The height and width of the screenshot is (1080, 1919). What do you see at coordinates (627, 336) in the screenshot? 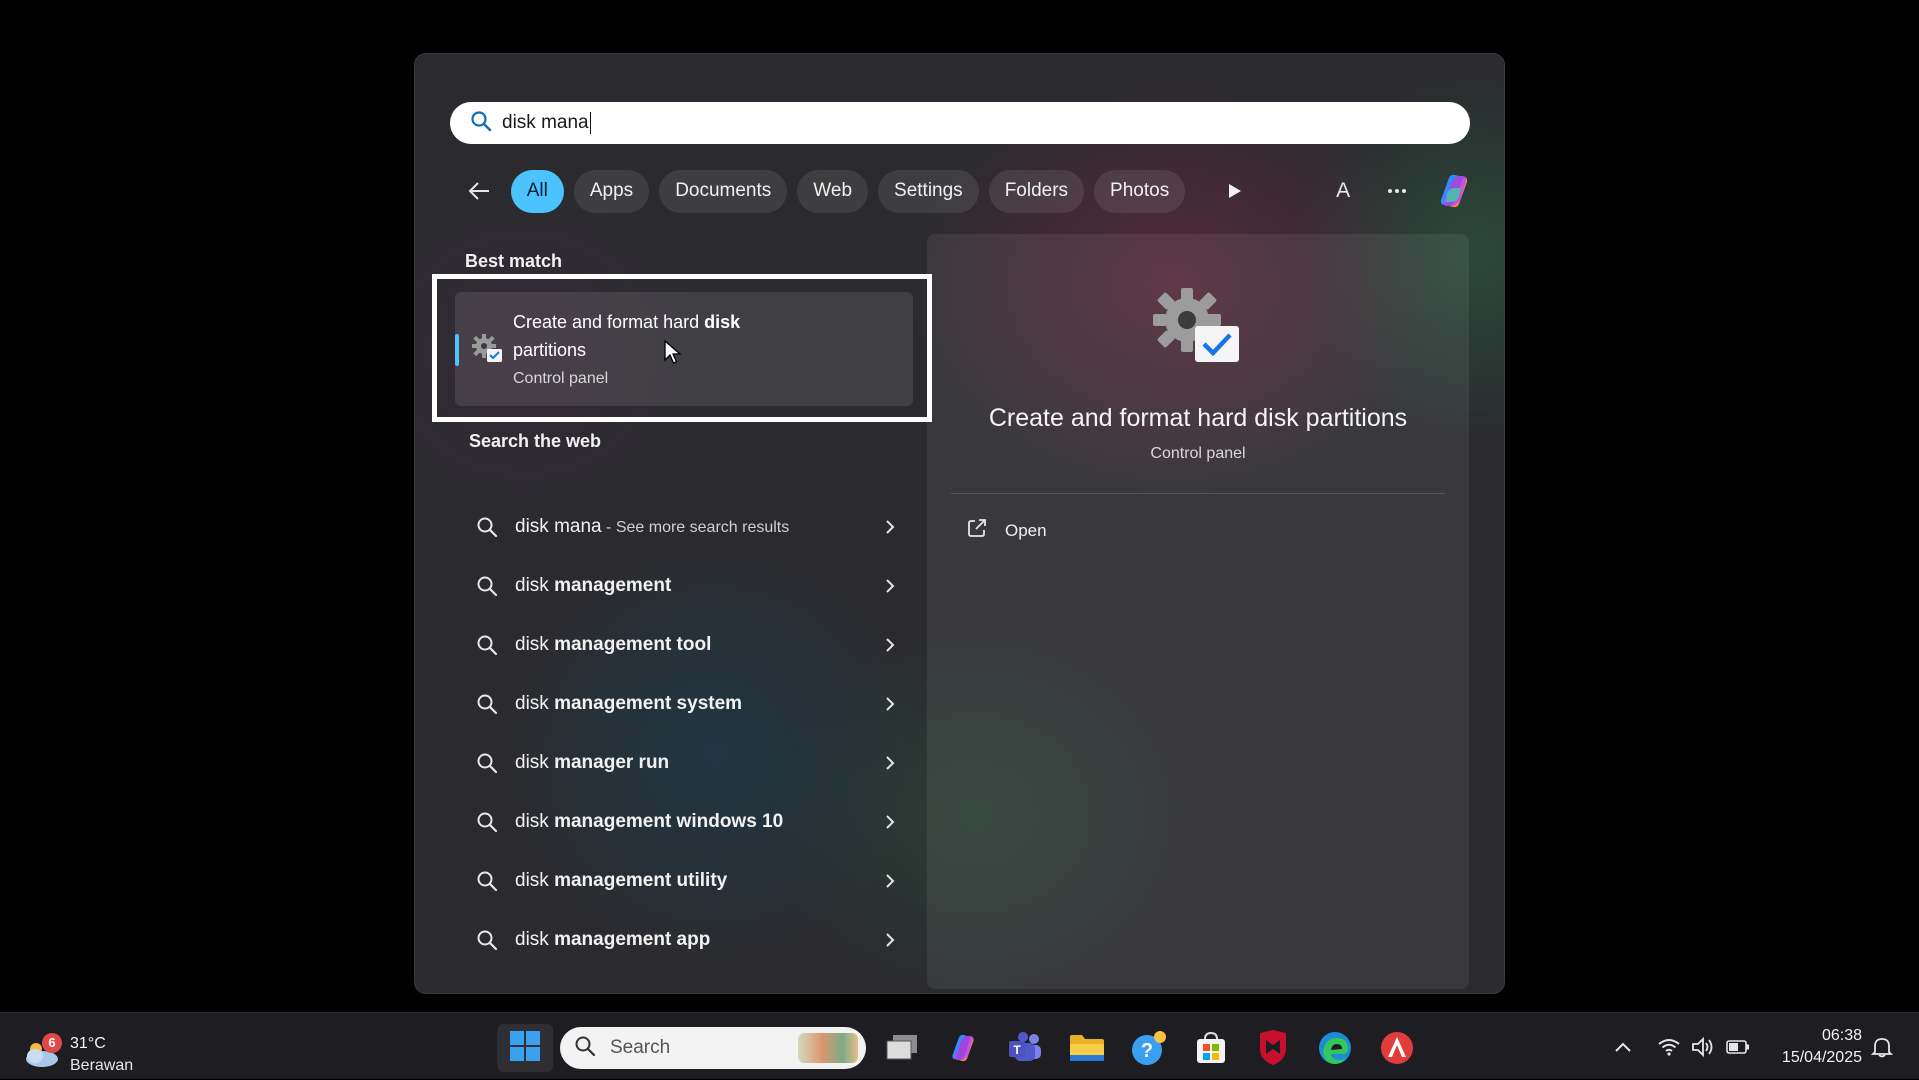
I see `best-match-title: Create and format hard disk partitions` at bounding box center [627, 336].